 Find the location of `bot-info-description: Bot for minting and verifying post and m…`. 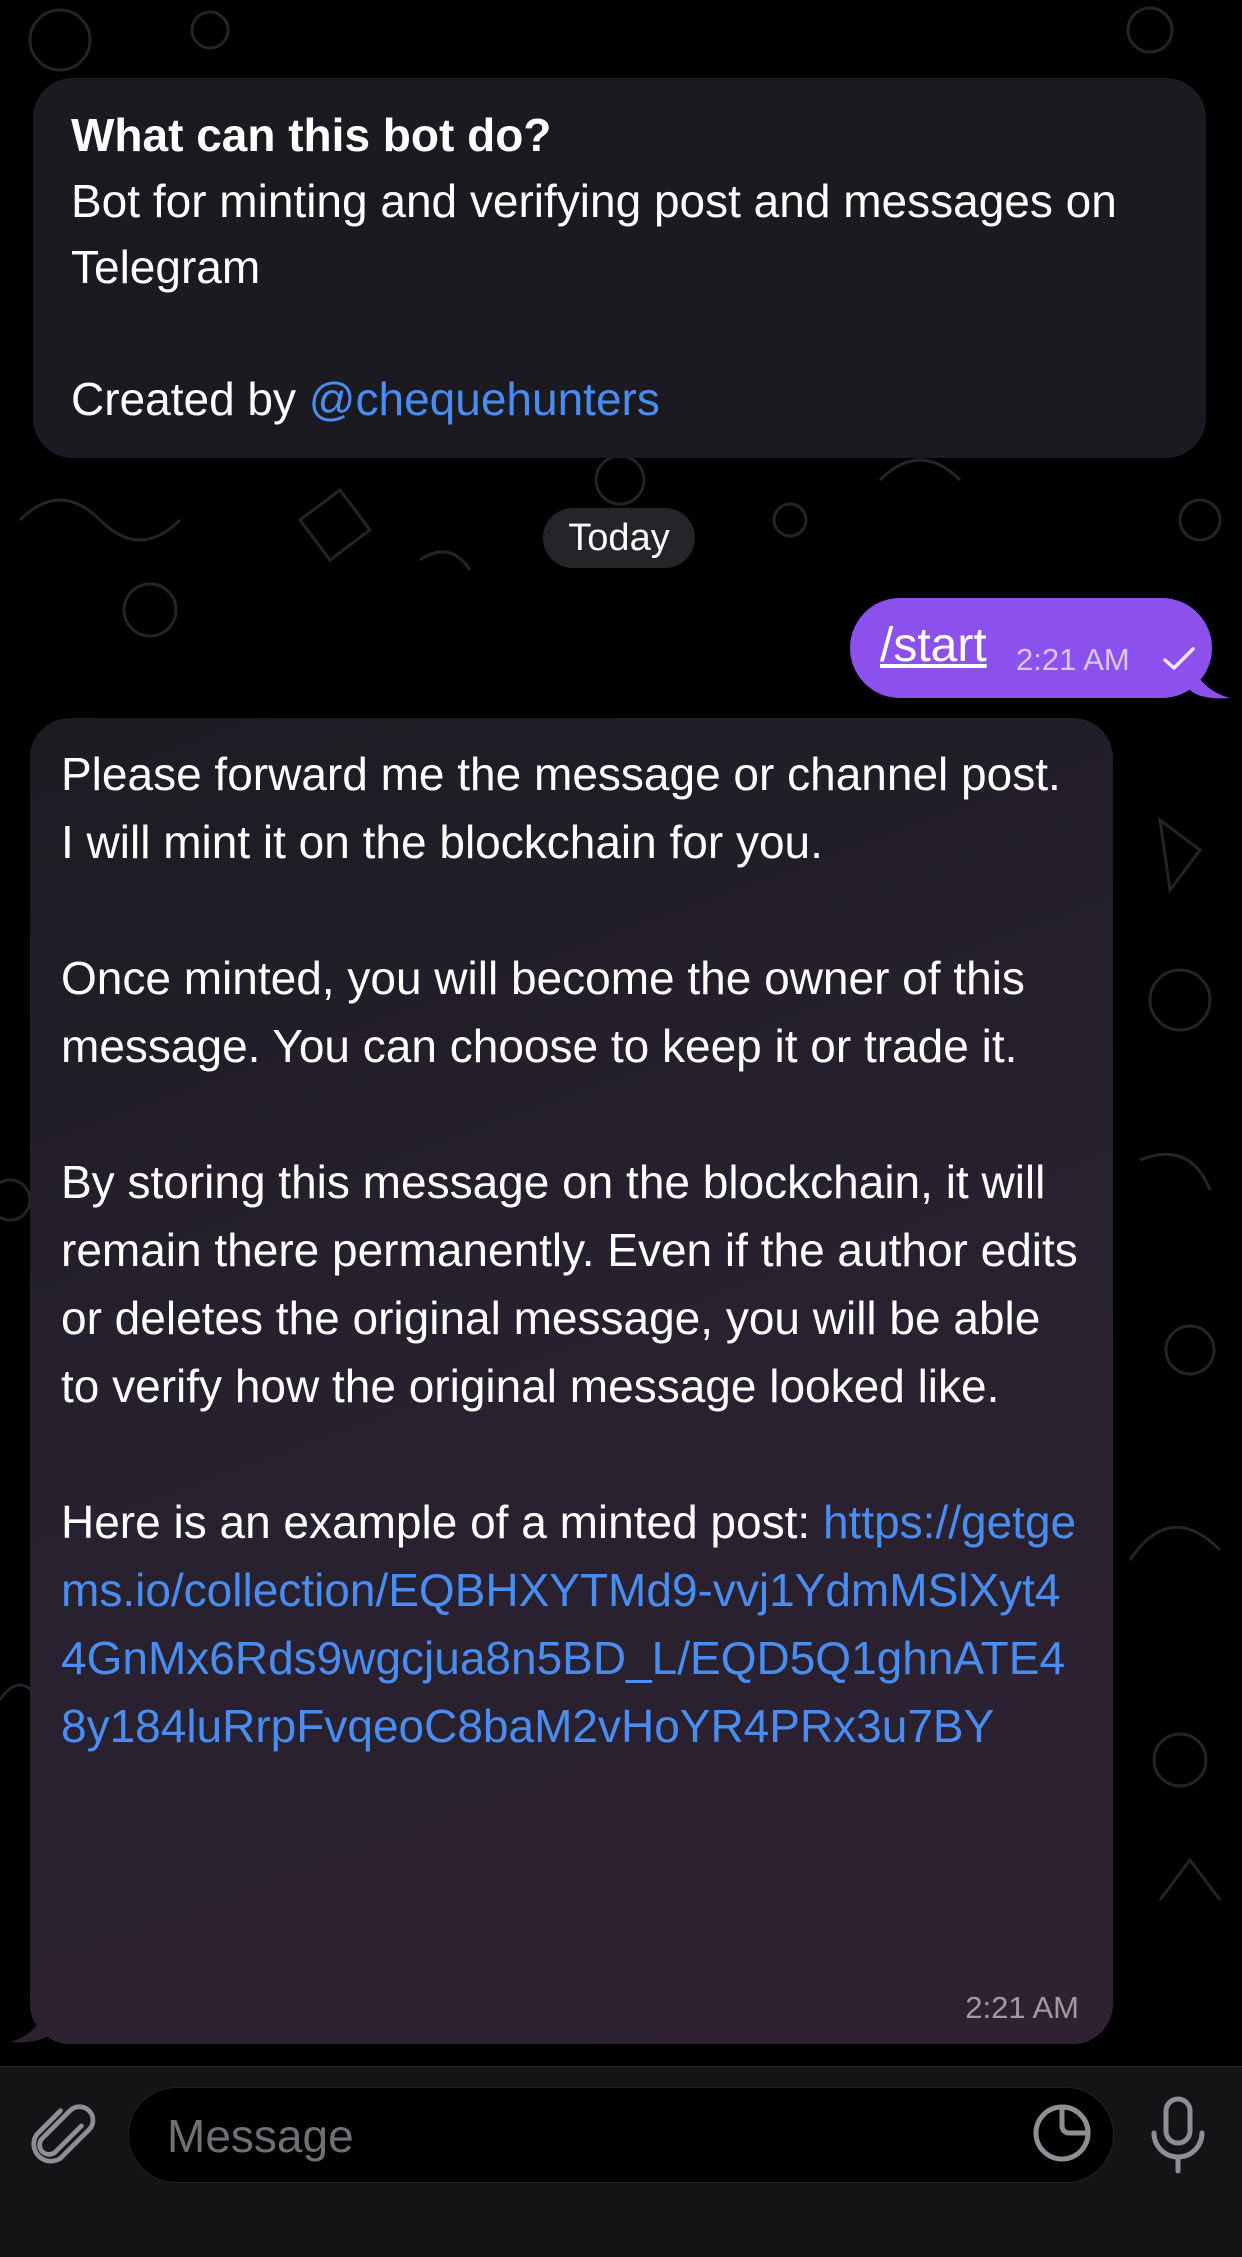

bot-info-description: Bot for minting and verifying post and m… is located at coordinates (620, 300).